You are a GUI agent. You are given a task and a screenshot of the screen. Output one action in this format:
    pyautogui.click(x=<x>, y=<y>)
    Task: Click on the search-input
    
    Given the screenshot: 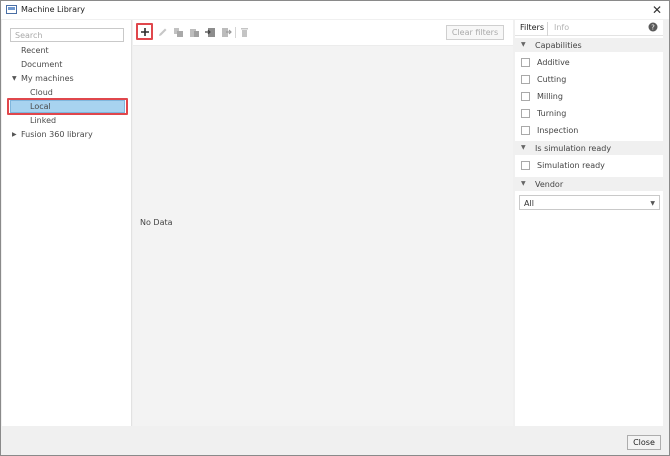 What is the action you would take?
    pyautogui.click(x=67, y=35)
    